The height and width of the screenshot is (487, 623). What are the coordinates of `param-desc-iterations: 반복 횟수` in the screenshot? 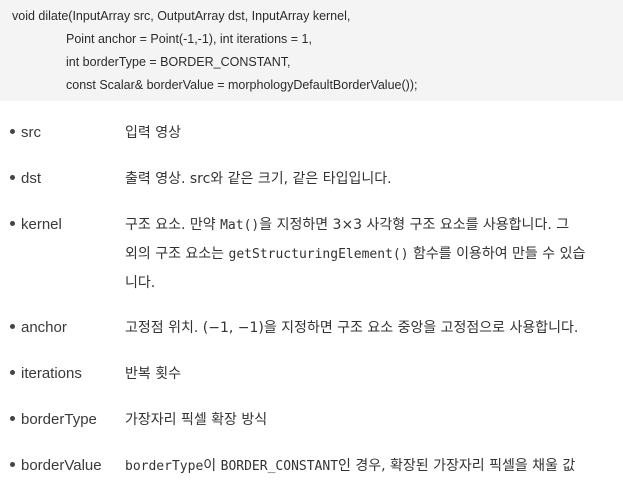 It's located at (153, 374).